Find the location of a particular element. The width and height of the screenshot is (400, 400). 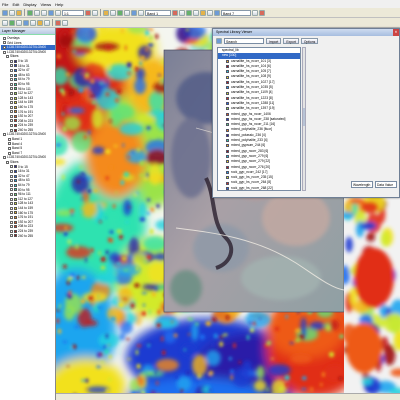

menu-edit: Edit is located at coordinates (15, 4).